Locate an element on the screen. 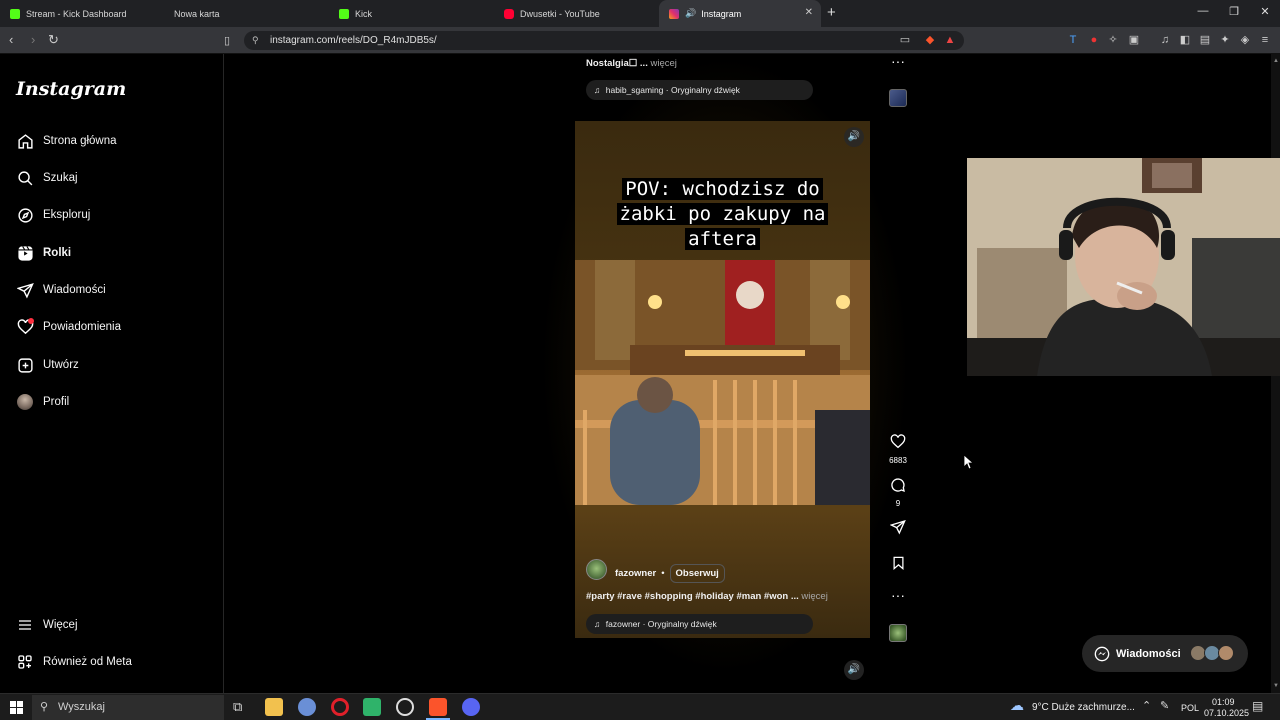  sidebar-item-meta: Również od Meta is located at coordinates (74, 662).